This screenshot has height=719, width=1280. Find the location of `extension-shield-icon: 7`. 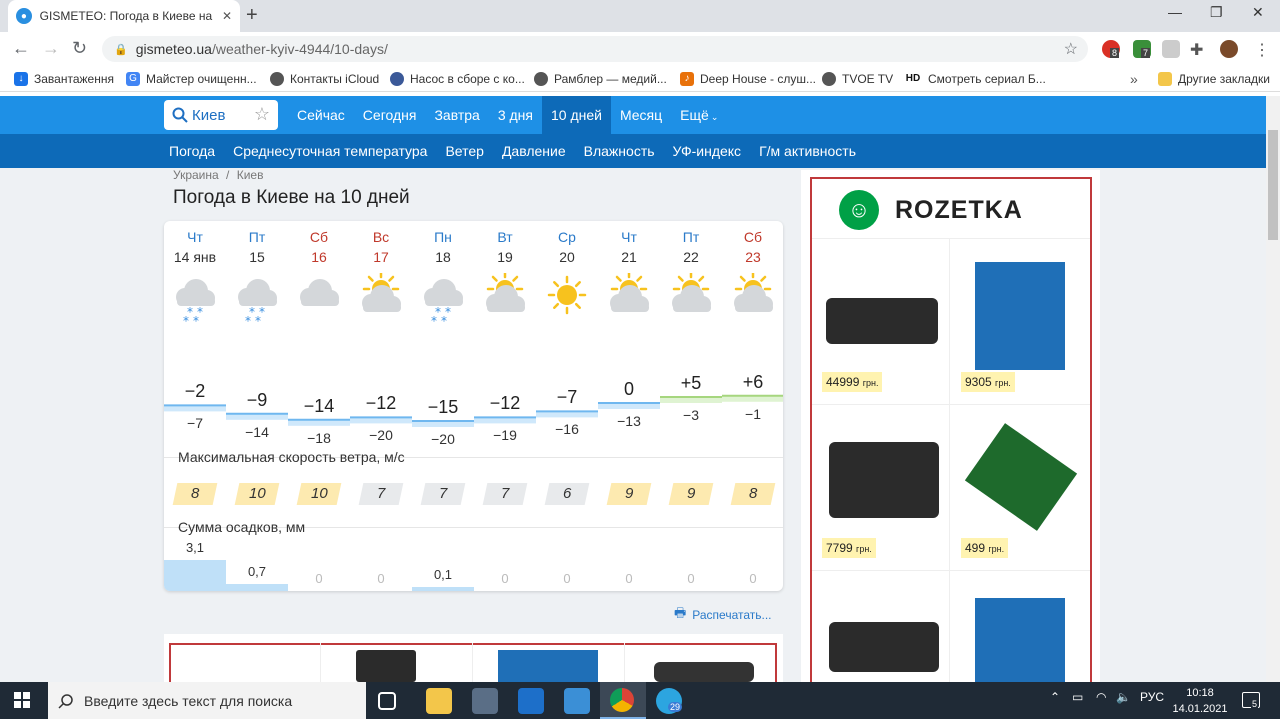

extension-shield-icon: 7 is located at coordinates (1142, 49).